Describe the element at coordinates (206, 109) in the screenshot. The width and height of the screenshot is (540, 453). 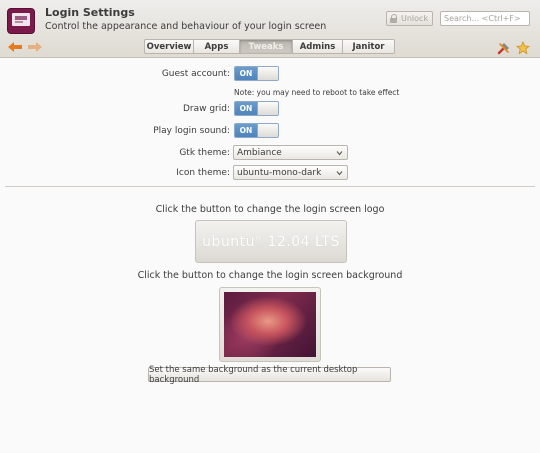
I see `draw-grid-label: Draw grid:` at that location.